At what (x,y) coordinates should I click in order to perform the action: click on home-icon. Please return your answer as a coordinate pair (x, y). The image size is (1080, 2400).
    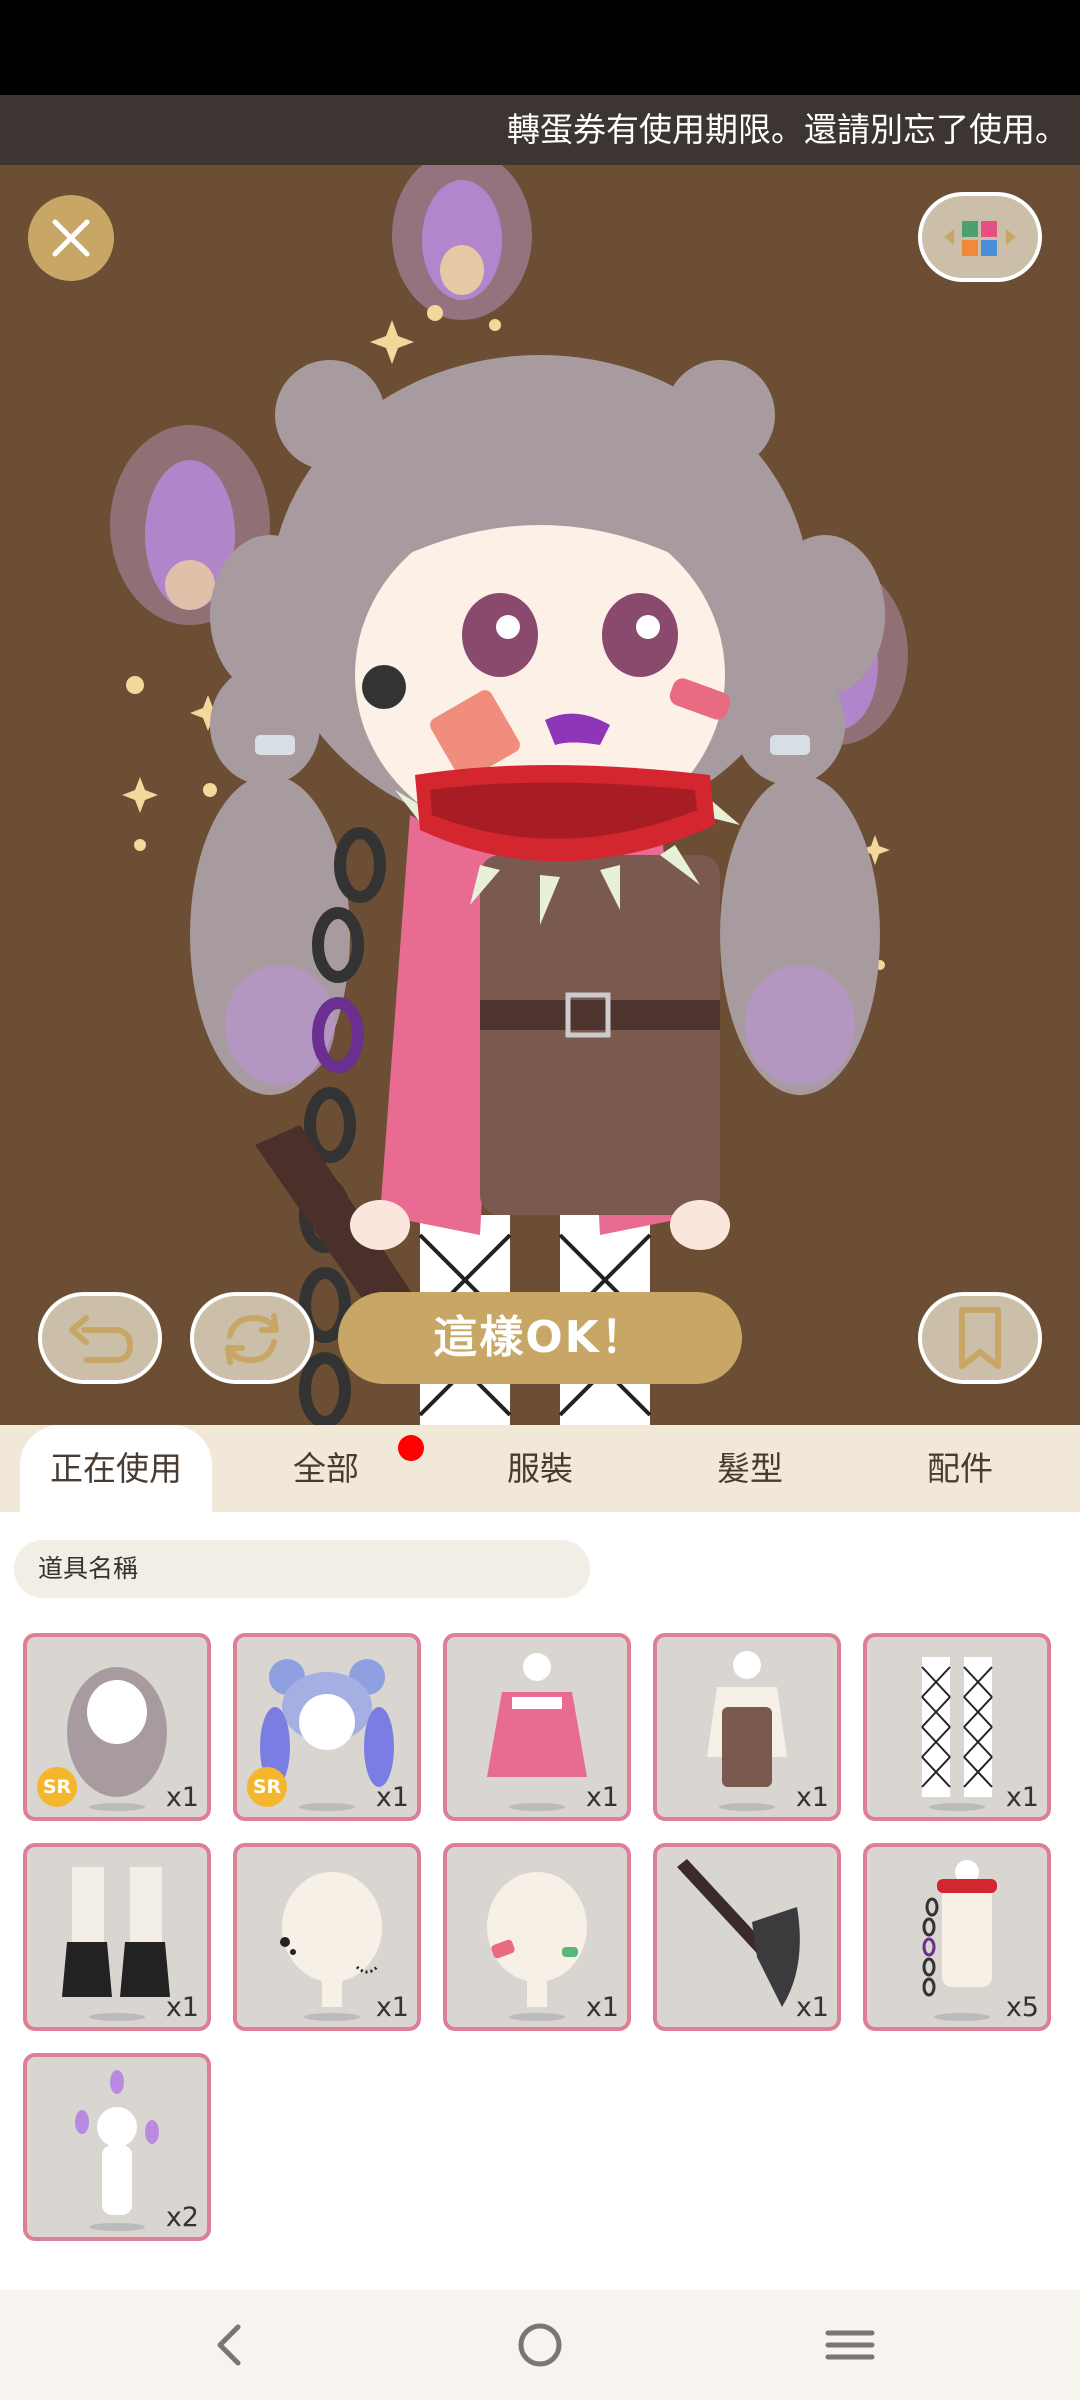
    Looking at the image, I should click on (540, 2345).